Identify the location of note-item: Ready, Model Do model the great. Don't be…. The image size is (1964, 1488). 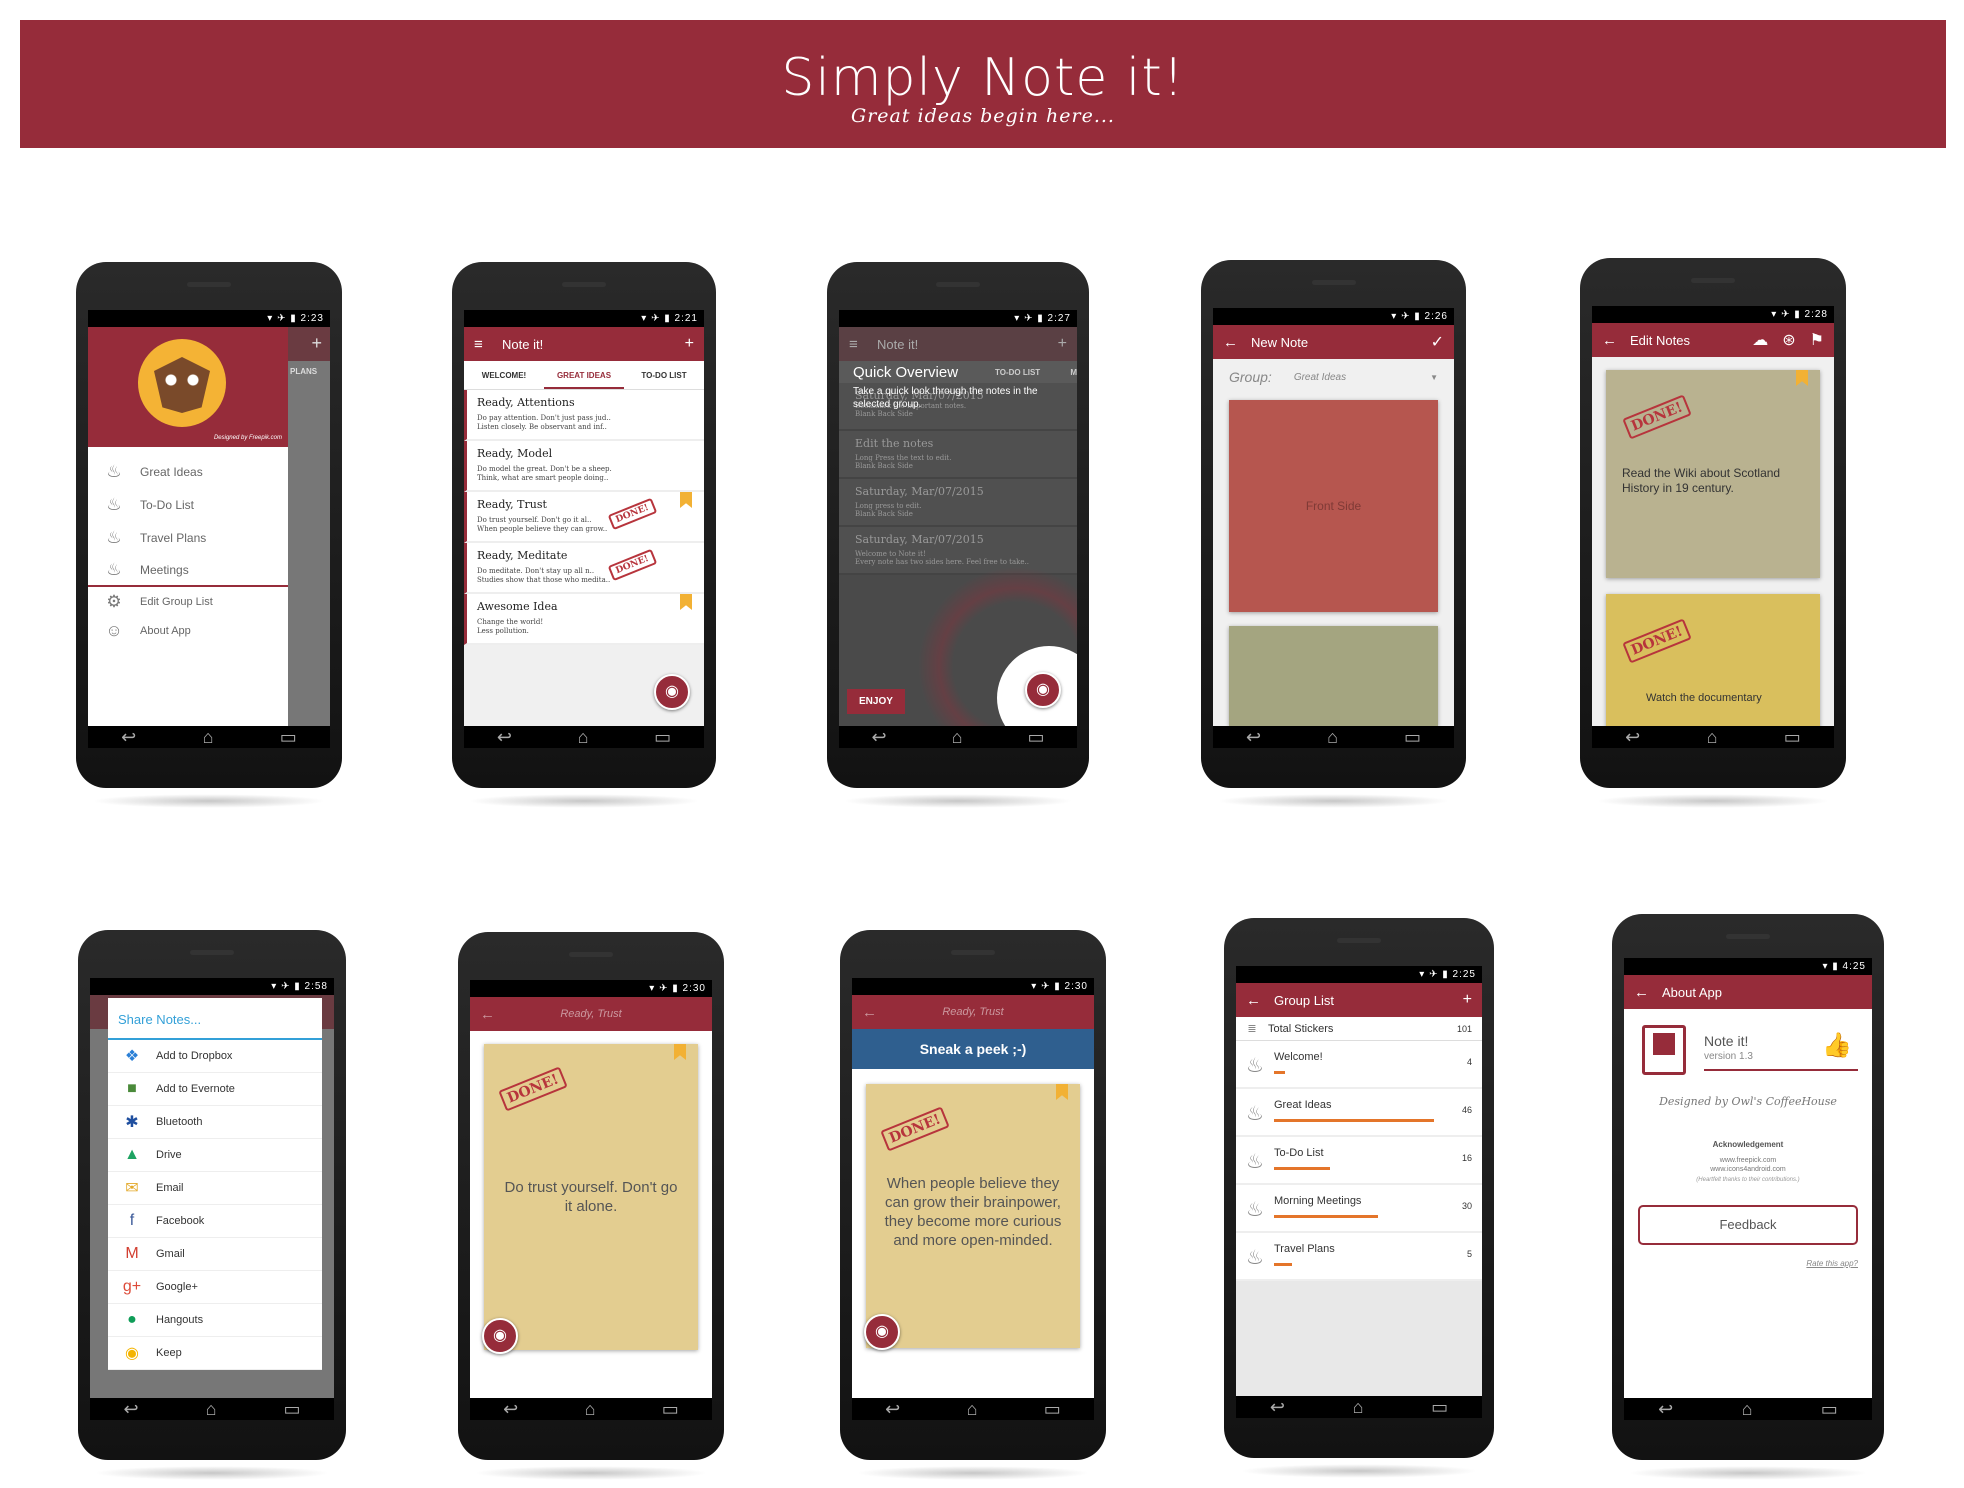
(584, 466).